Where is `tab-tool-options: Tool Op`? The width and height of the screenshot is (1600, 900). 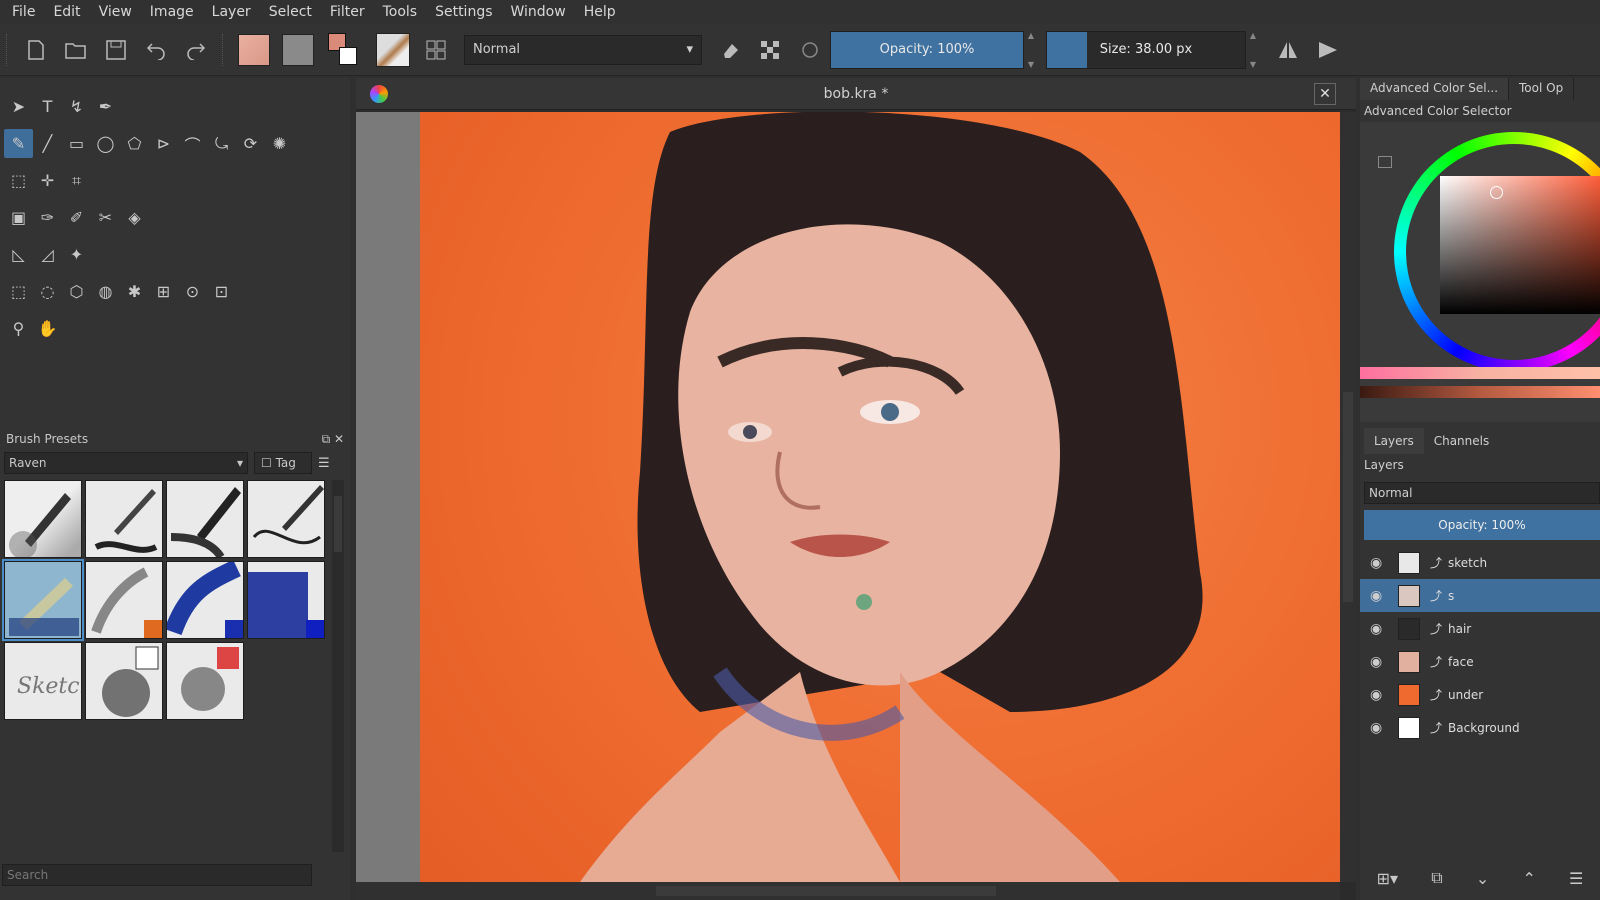 tab-tool-options: Tool Op is located at coordinates (1542, 89).